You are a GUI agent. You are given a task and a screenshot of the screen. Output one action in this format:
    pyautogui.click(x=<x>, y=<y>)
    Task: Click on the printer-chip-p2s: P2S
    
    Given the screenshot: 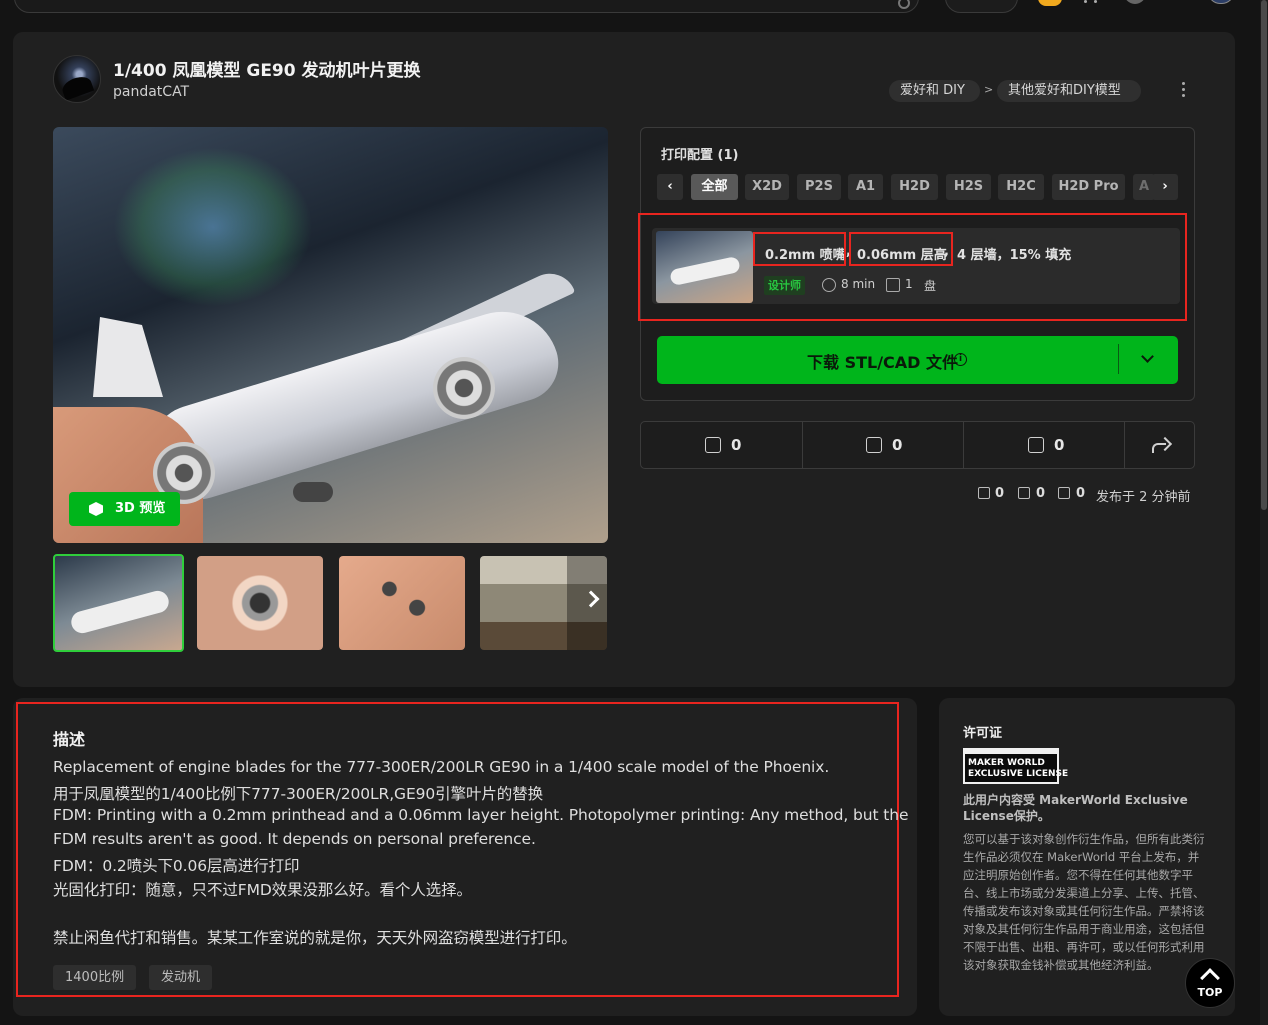 What is the action you would take?
    pyautogui.click(x=819, y=187)
    